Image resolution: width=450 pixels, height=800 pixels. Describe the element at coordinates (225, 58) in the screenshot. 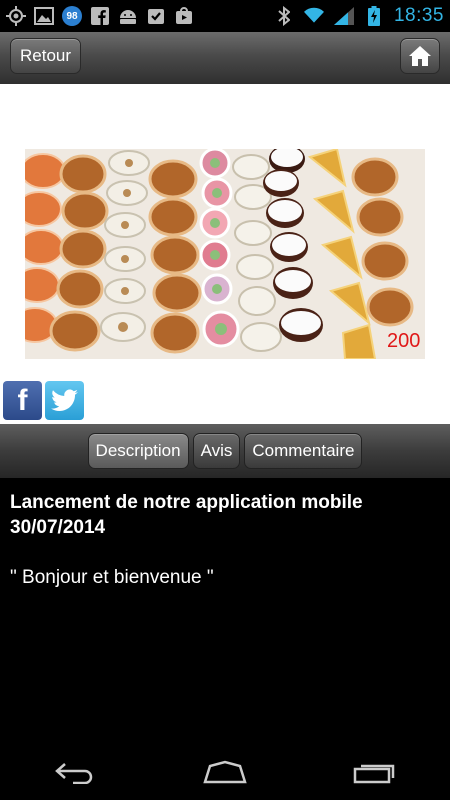

I see `top-action-bar: Retour` at that location.